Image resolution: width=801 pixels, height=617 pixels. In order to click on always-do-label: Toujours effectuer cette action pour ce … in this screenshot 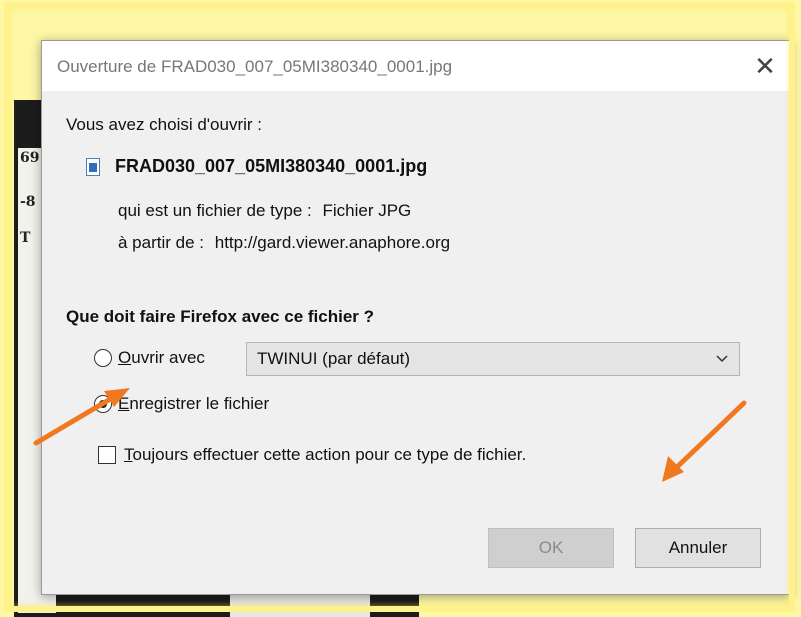, I will do `click(325, 455)`.